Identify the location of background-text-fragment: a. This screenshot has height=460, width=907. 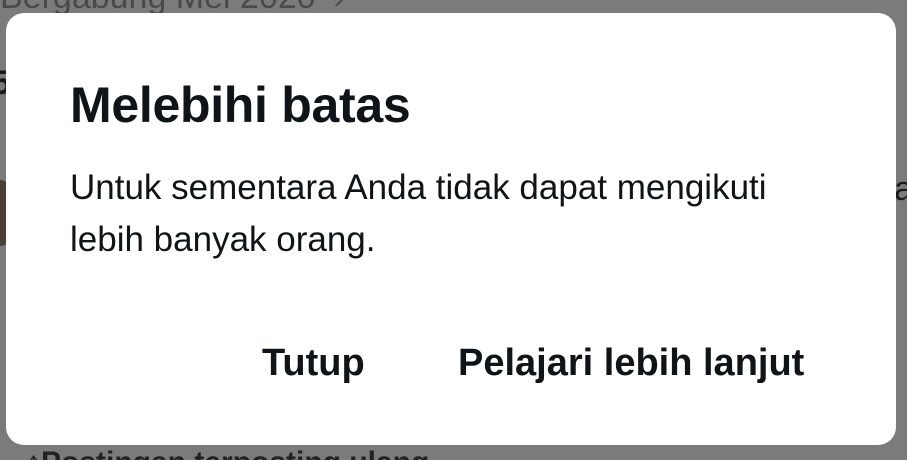
(900, 189).